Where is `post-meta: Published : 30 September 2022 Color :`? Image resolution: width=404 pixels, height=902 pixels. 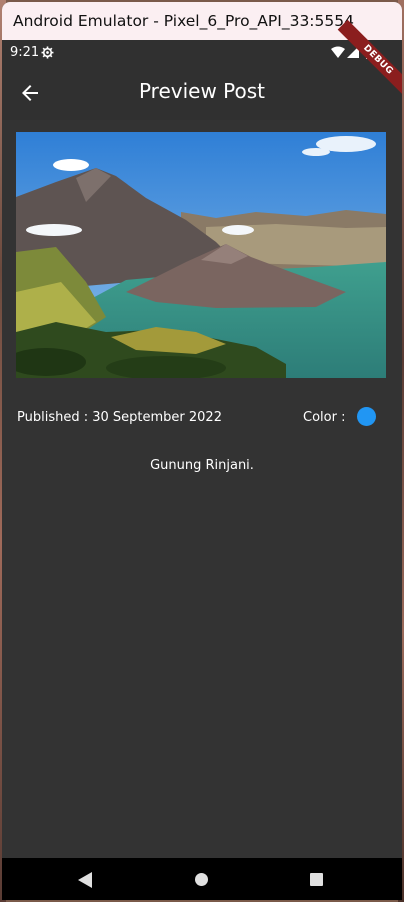
post-meta: Published : 30 September 2022 Color : is located at coordinates (202, 417).